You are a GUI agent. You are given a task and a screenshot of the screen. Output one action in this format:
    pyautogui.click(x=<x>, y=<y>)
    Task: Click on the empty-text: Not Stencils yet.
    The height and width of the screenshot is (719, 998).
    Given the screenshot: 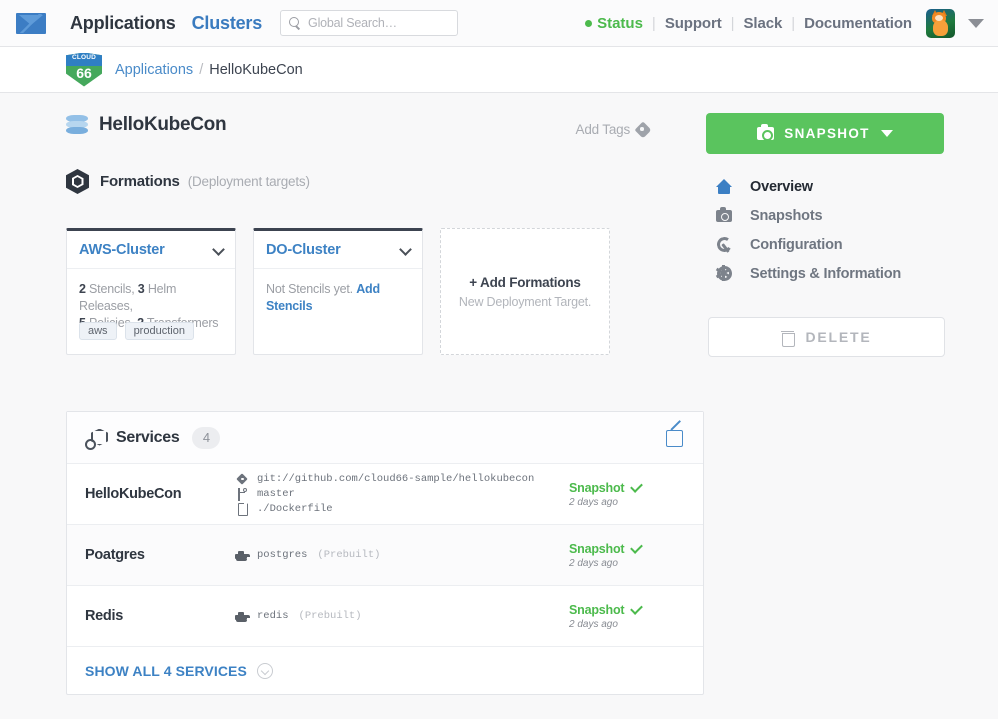 What is the action you would take?
    pyautogui.click(x=309, y=289)
    